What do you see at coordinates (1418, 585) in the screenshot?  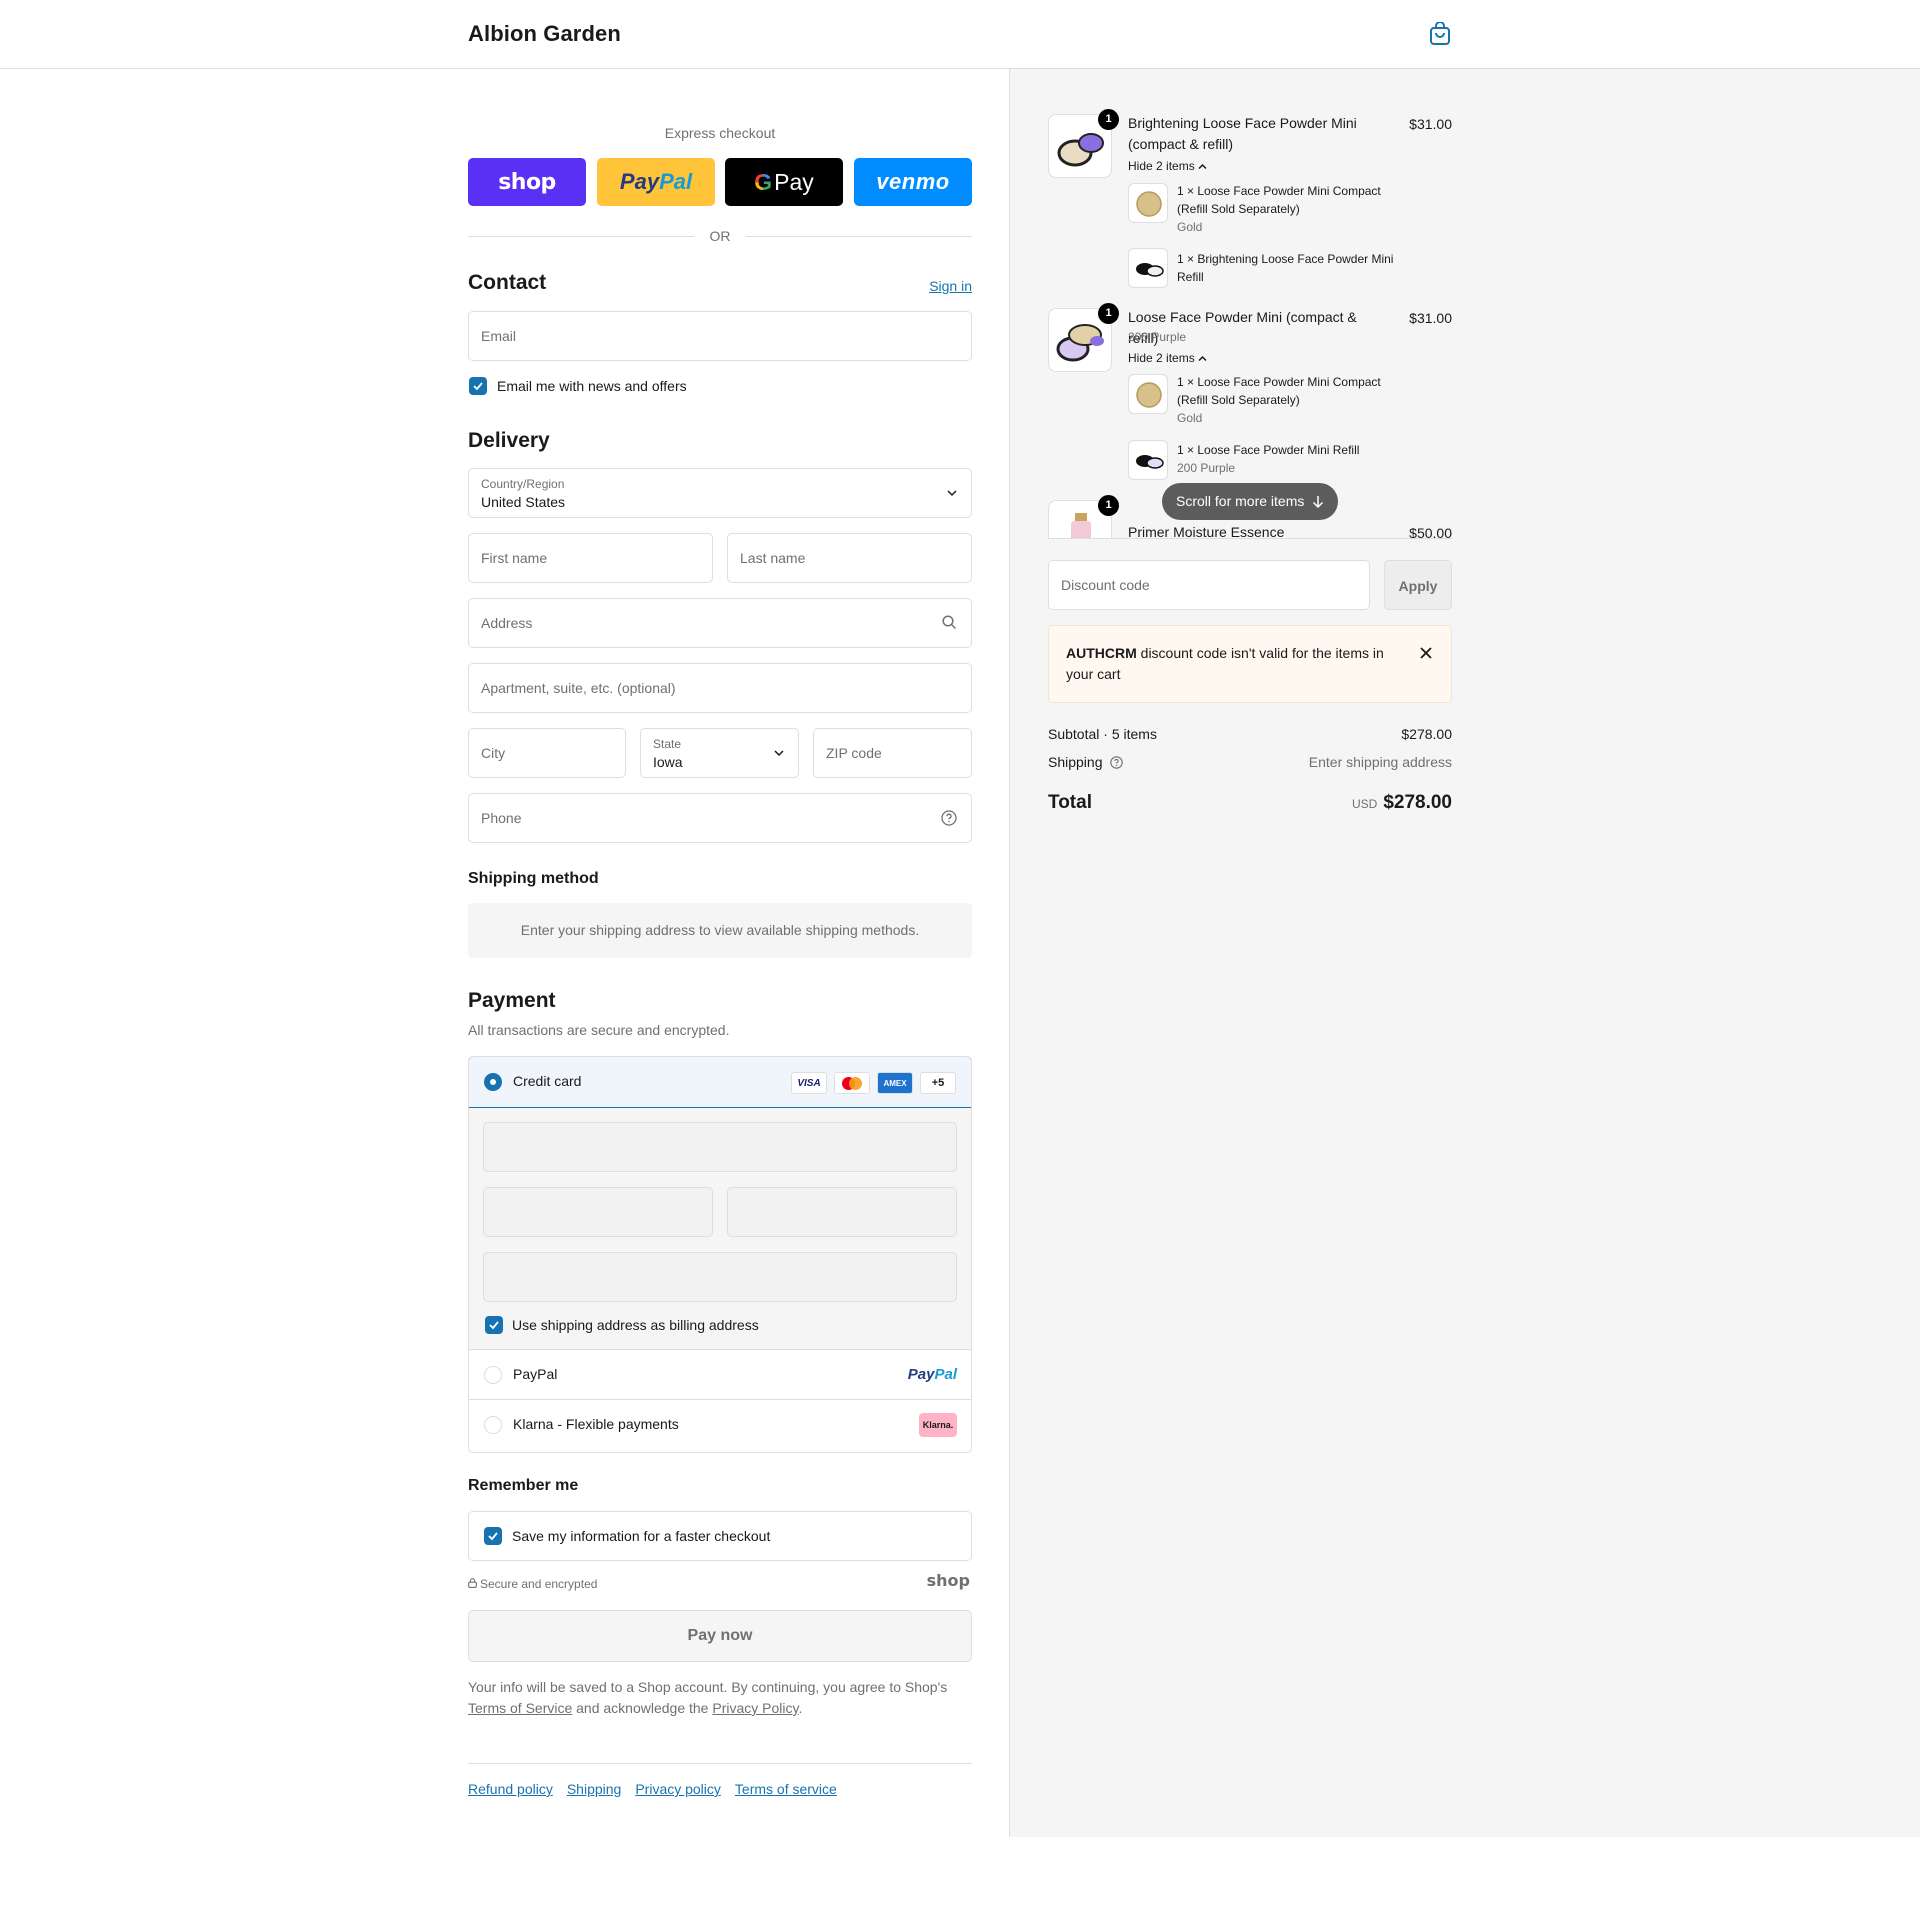 I see `apply-discount-button: Apply` at bounding box center [1418, 585].